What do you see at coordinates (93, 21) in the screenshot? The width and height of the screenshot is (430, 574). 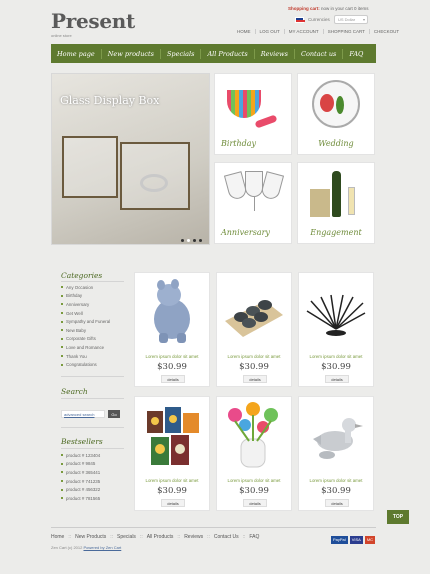 I see `site-logo: Present` at bounding box center [93, 21].